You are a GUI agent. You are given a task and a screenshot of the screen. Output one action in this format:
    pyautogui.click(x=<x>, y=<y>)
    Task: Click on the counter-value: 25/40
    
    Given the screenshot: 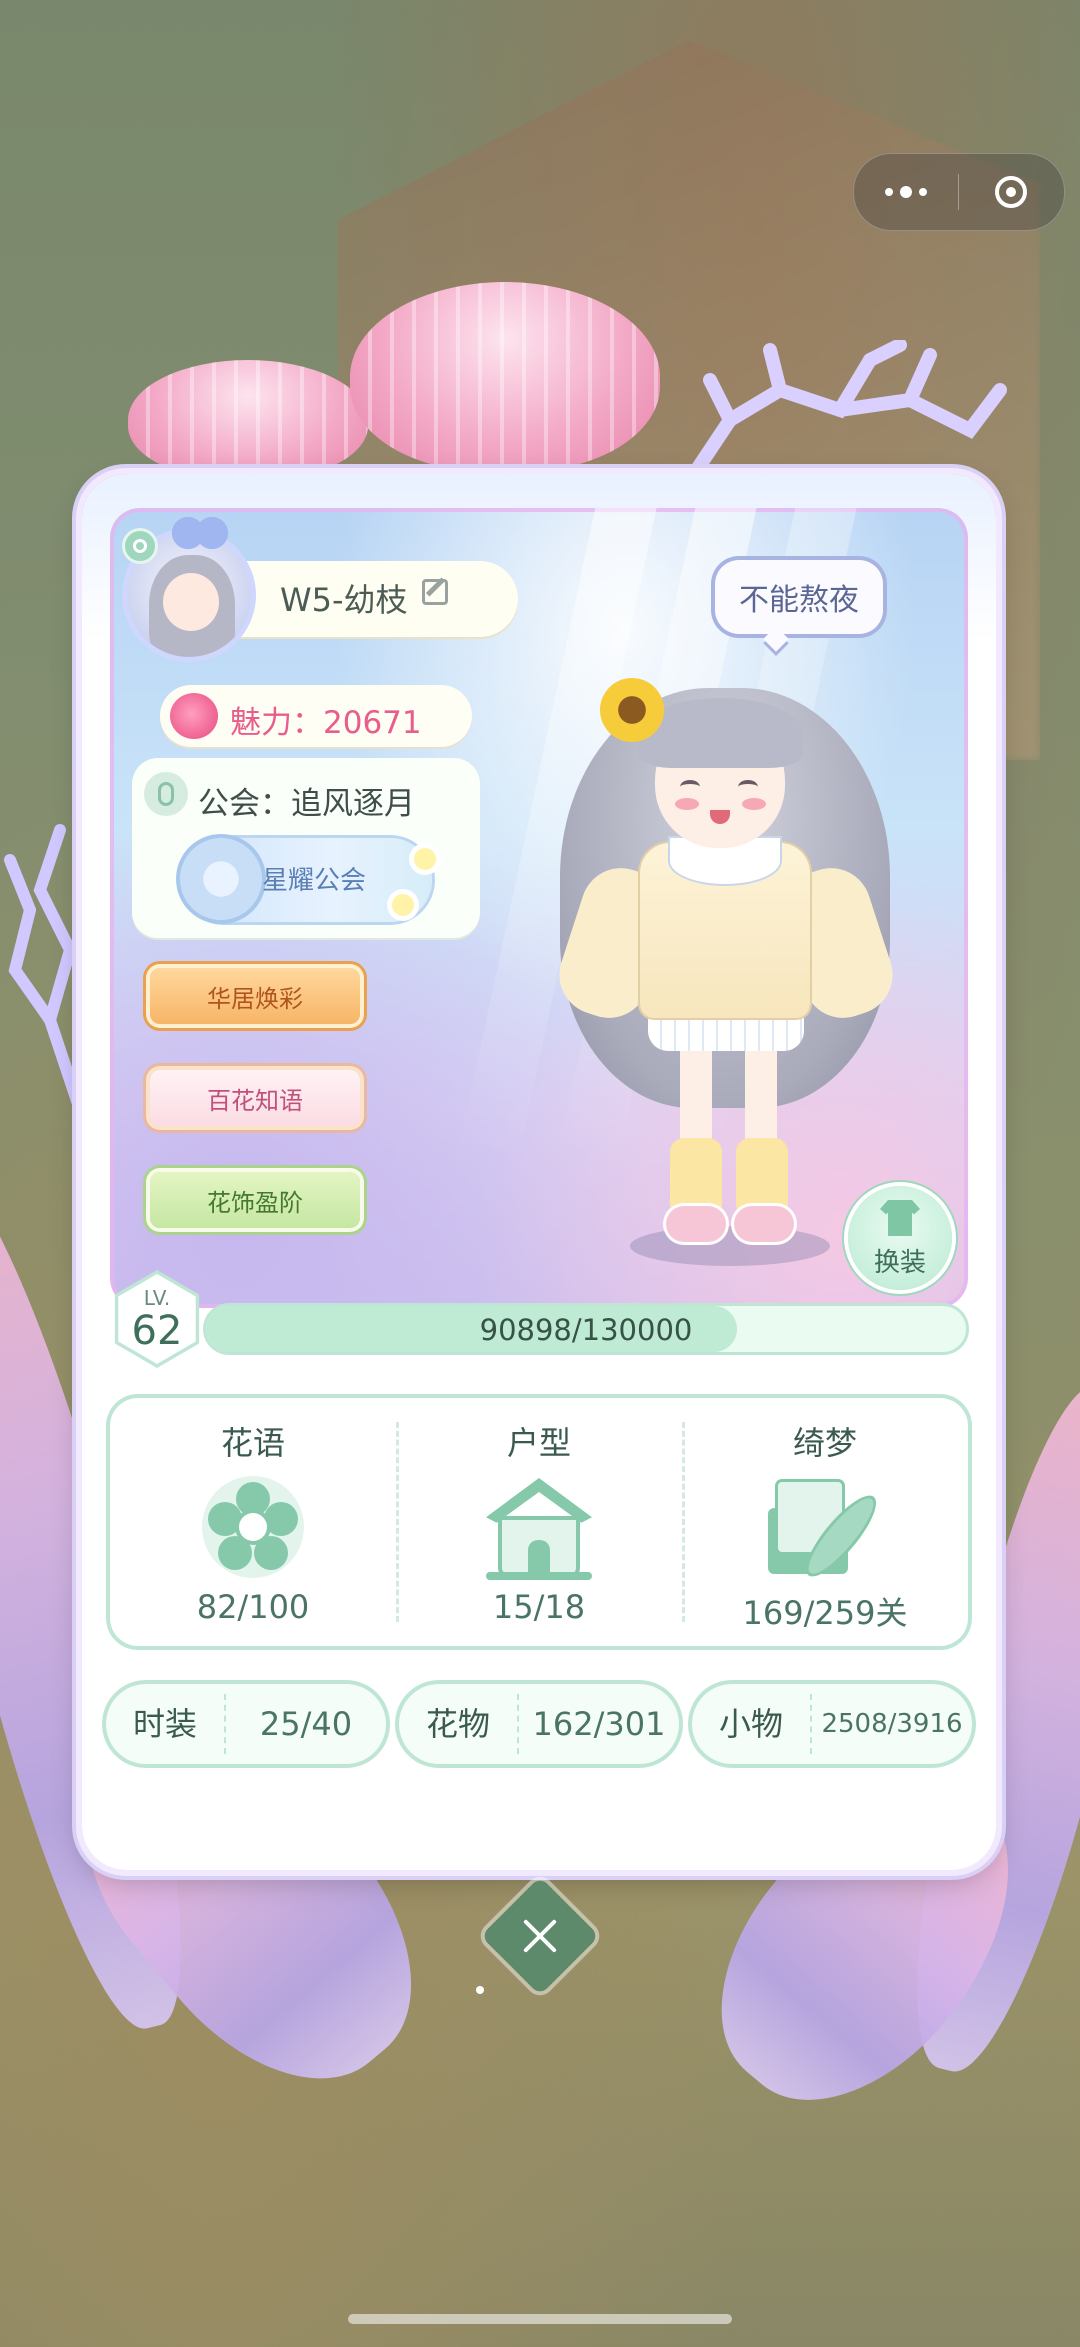 What is the action you would take?
    pyautogui.click(x=306, y=1724)
    